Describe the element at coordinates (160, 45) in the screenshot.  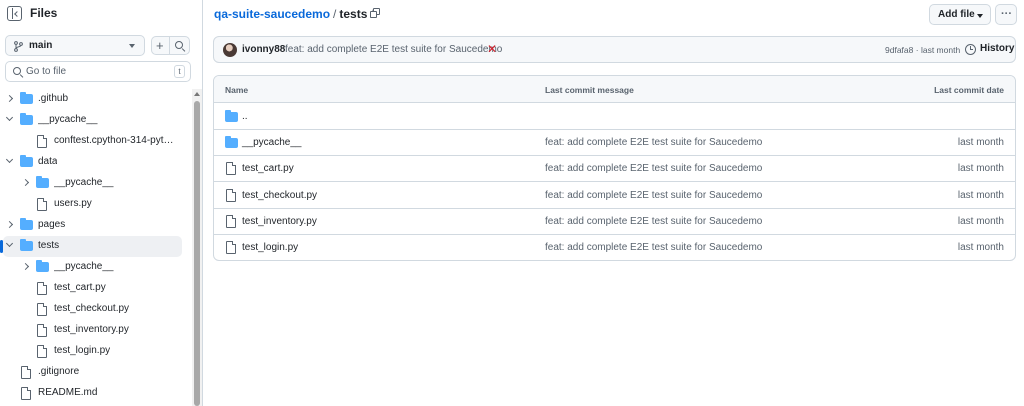
I see `add-file-button: +` at that location.